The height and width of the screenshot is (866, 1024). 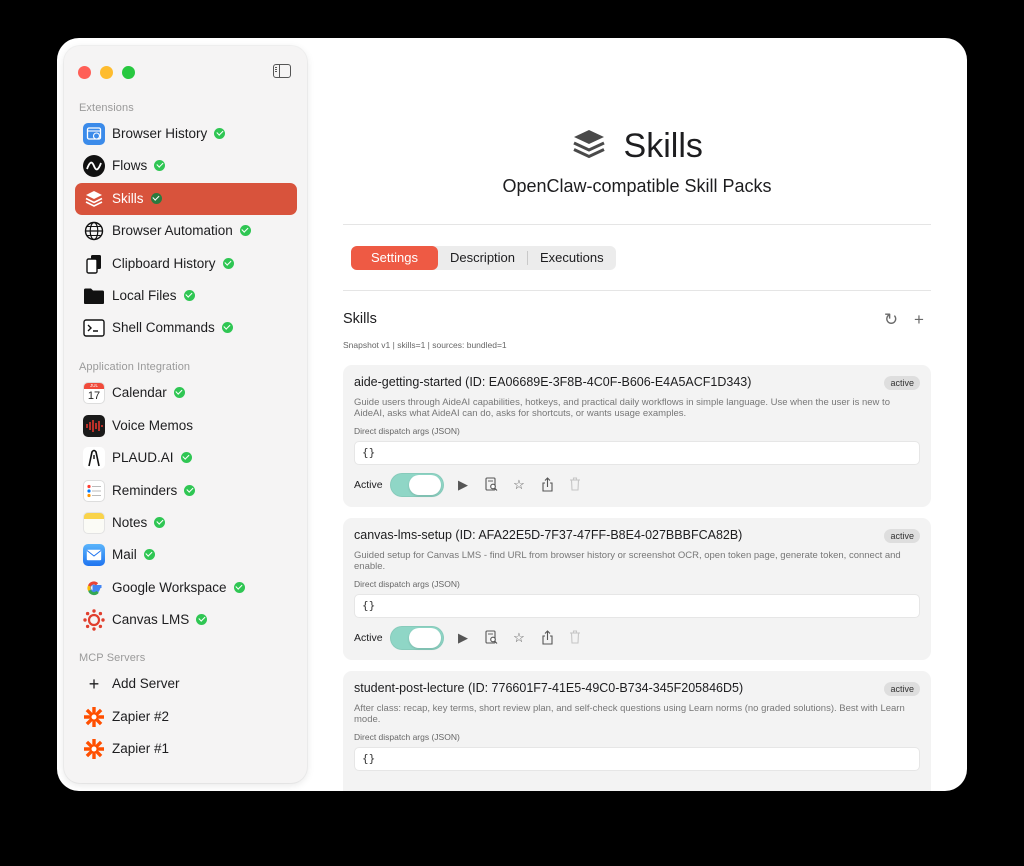 What do you see at coordinates (94, 588) in the screenshot?
I see `google-icon` at bounding box center [94, 588].